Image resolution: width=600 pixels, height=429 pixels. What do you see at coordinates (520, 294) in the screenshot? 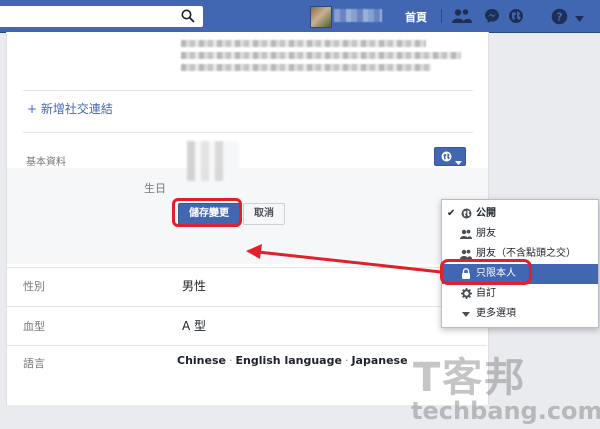
I see `menu-item-custom: 自訂` at bounding box center [520, 294].